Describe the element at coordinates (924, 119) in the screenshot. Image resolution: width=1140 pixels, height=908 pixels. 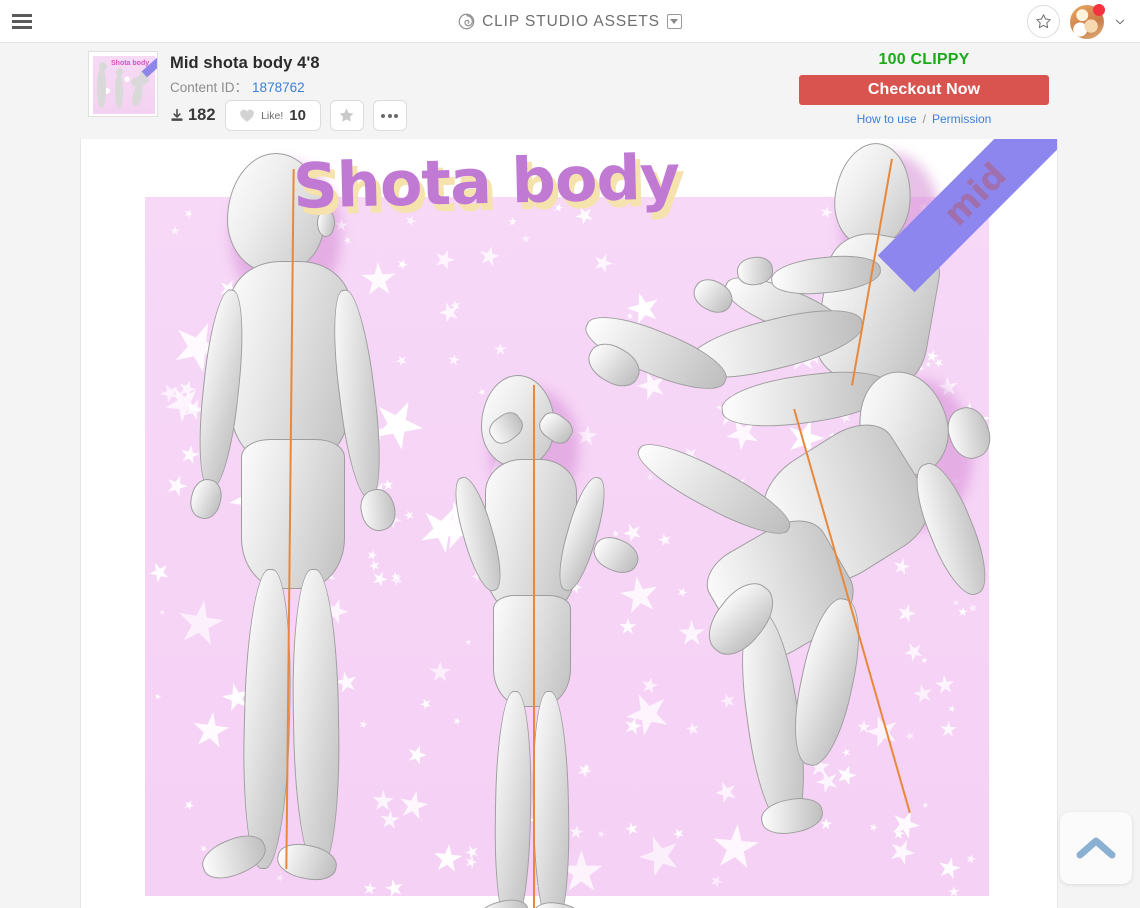
I see `purchase-links: How to use / Permission` at that location.